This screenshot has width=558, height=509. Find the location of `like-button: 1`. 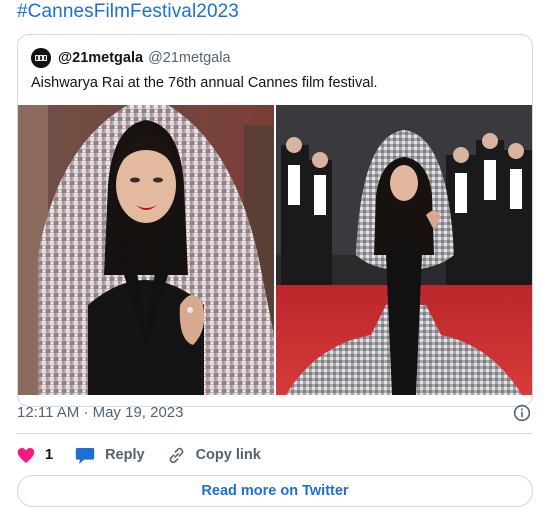

like-button: 1 is located at coordinates (35, 455).